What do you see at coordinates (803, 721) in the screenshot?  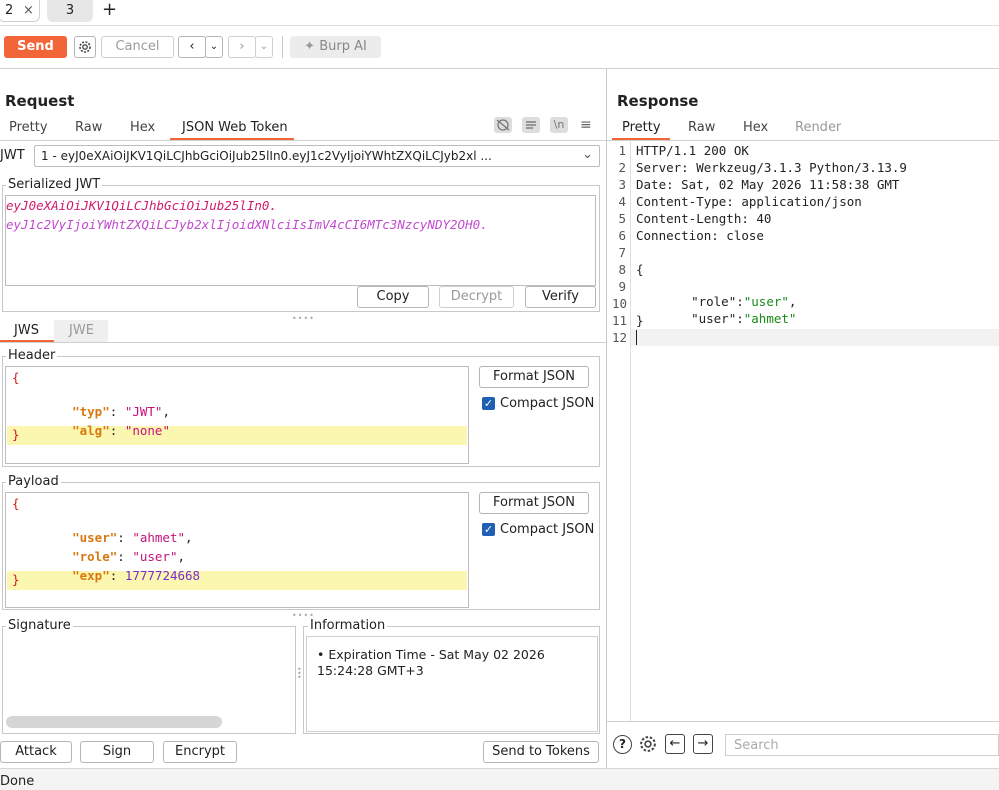 I see `response-footer-separator` at bounding box center [803, 721].